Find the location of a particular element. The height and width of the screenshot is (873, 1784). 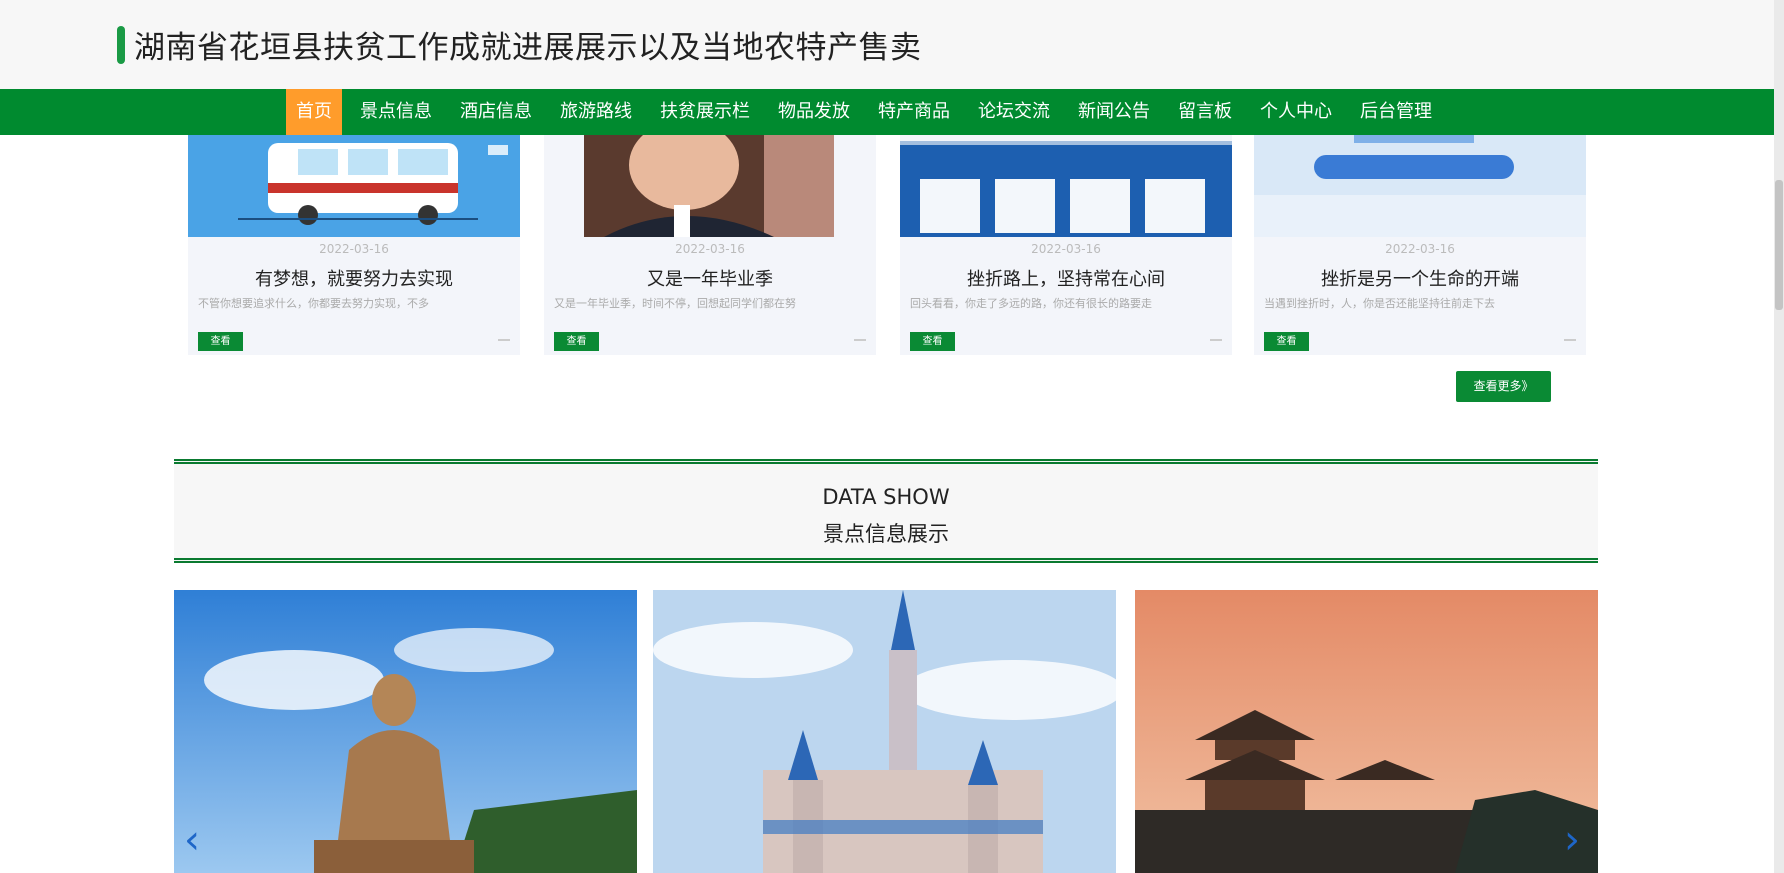

nav-item: 旅游路线 is located at coordinates (596, 112).